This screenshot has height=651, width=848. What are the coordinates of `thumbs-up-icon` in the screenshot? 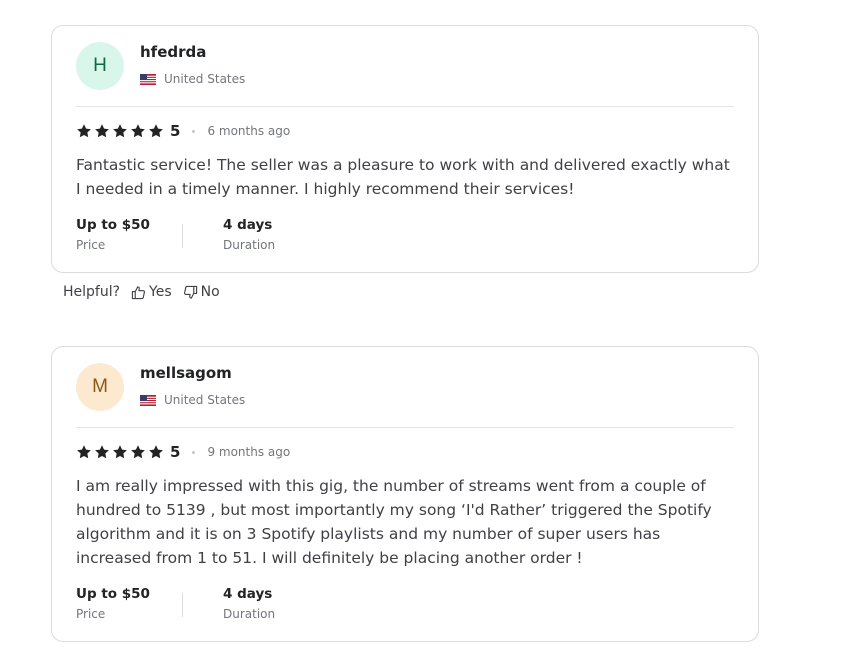 It's located at (138, 292).